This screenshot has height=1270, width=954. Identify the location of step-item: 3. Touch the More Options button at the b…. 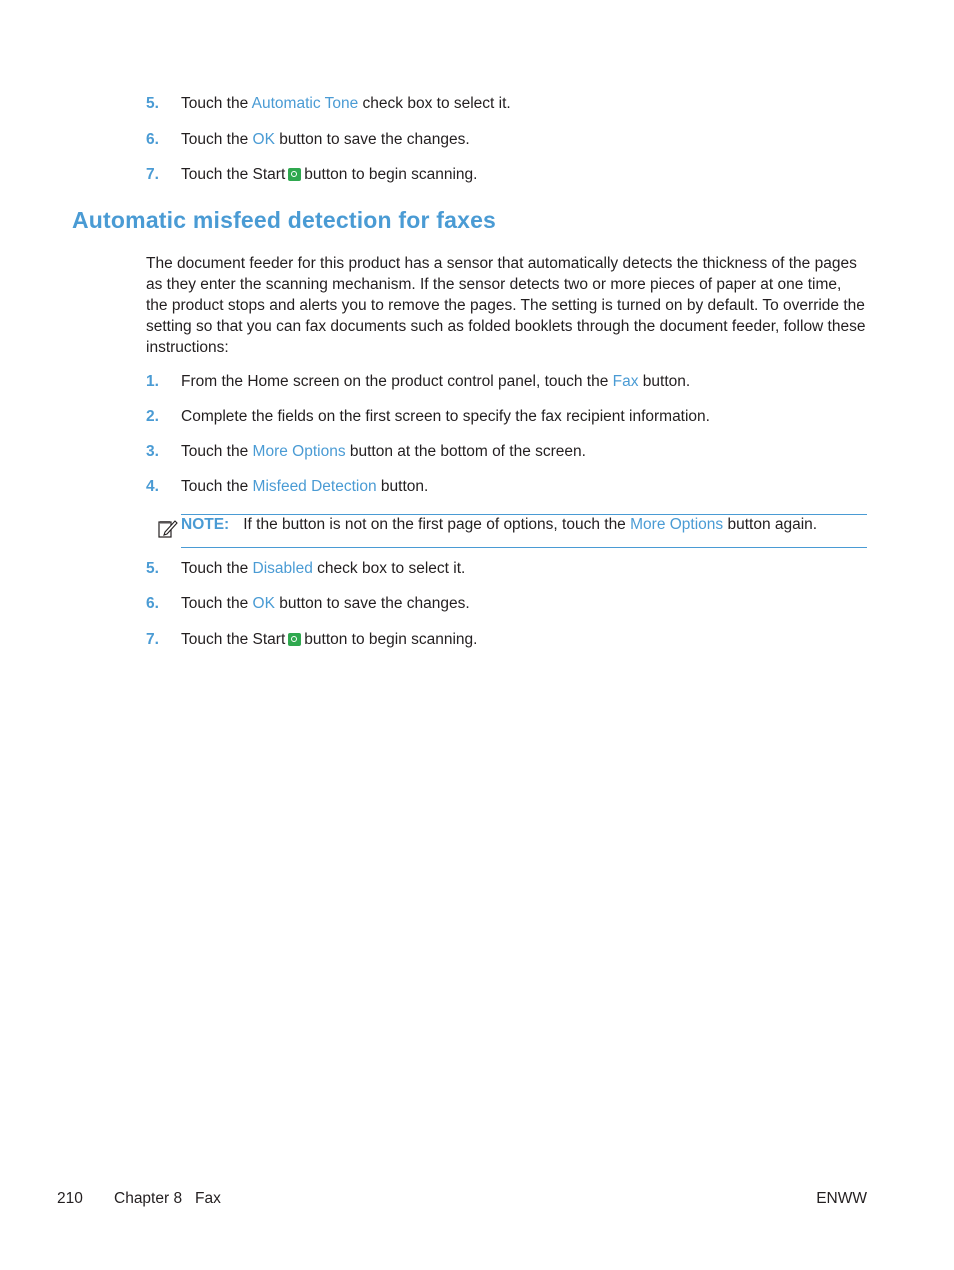
(366, 452).